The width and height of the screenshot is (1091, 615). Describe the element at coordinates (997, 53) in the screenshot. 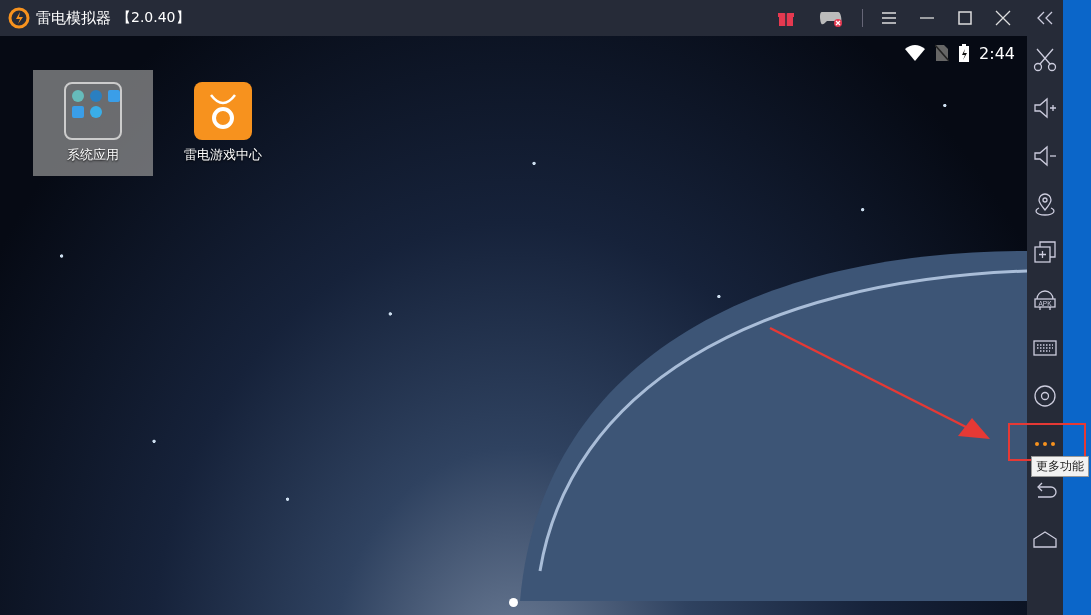

I see `clock-time: 2:44` at that location.